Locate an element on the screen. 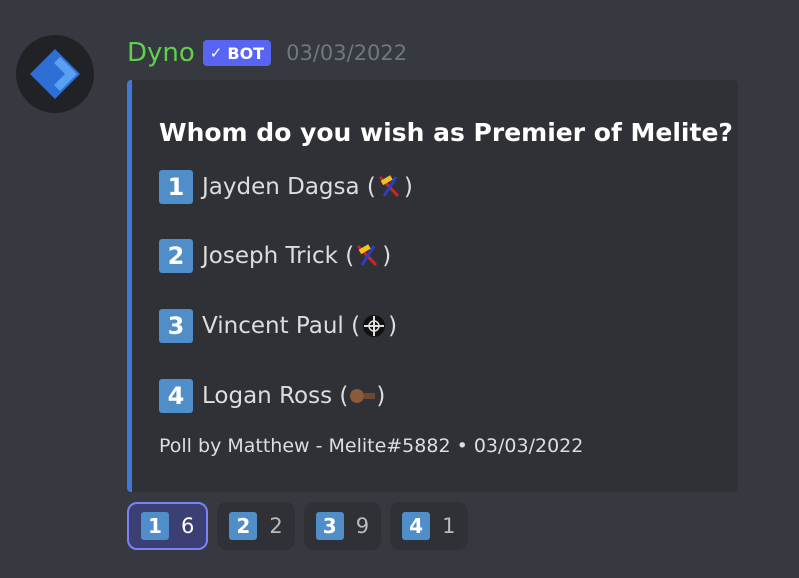 The width and height of the screenshot is (799, 578). poll-title: Whom do you wish as Premier of Melite? is located at coordinates (446, 132).